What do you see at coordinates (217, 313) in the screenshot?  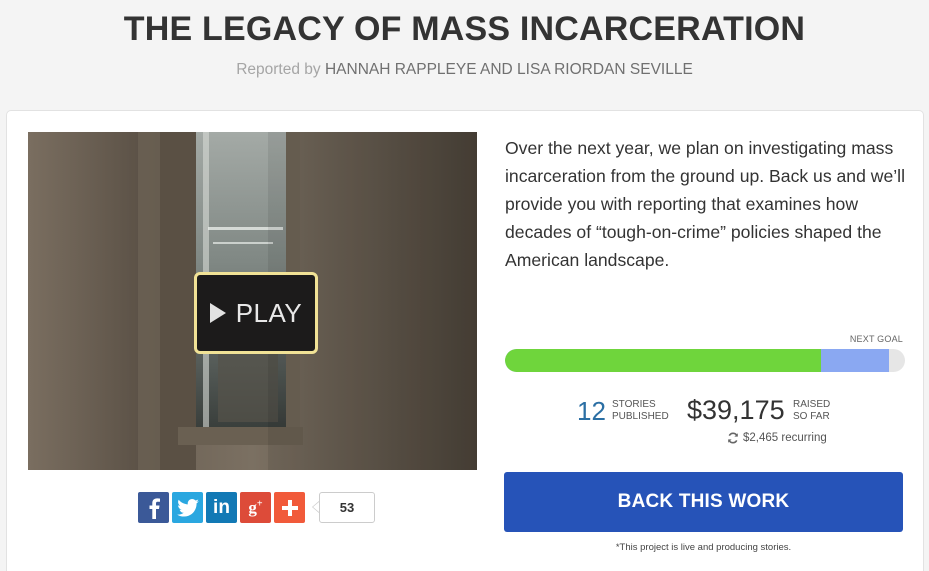 I see `play-icon` at bounding box center [217, 313].